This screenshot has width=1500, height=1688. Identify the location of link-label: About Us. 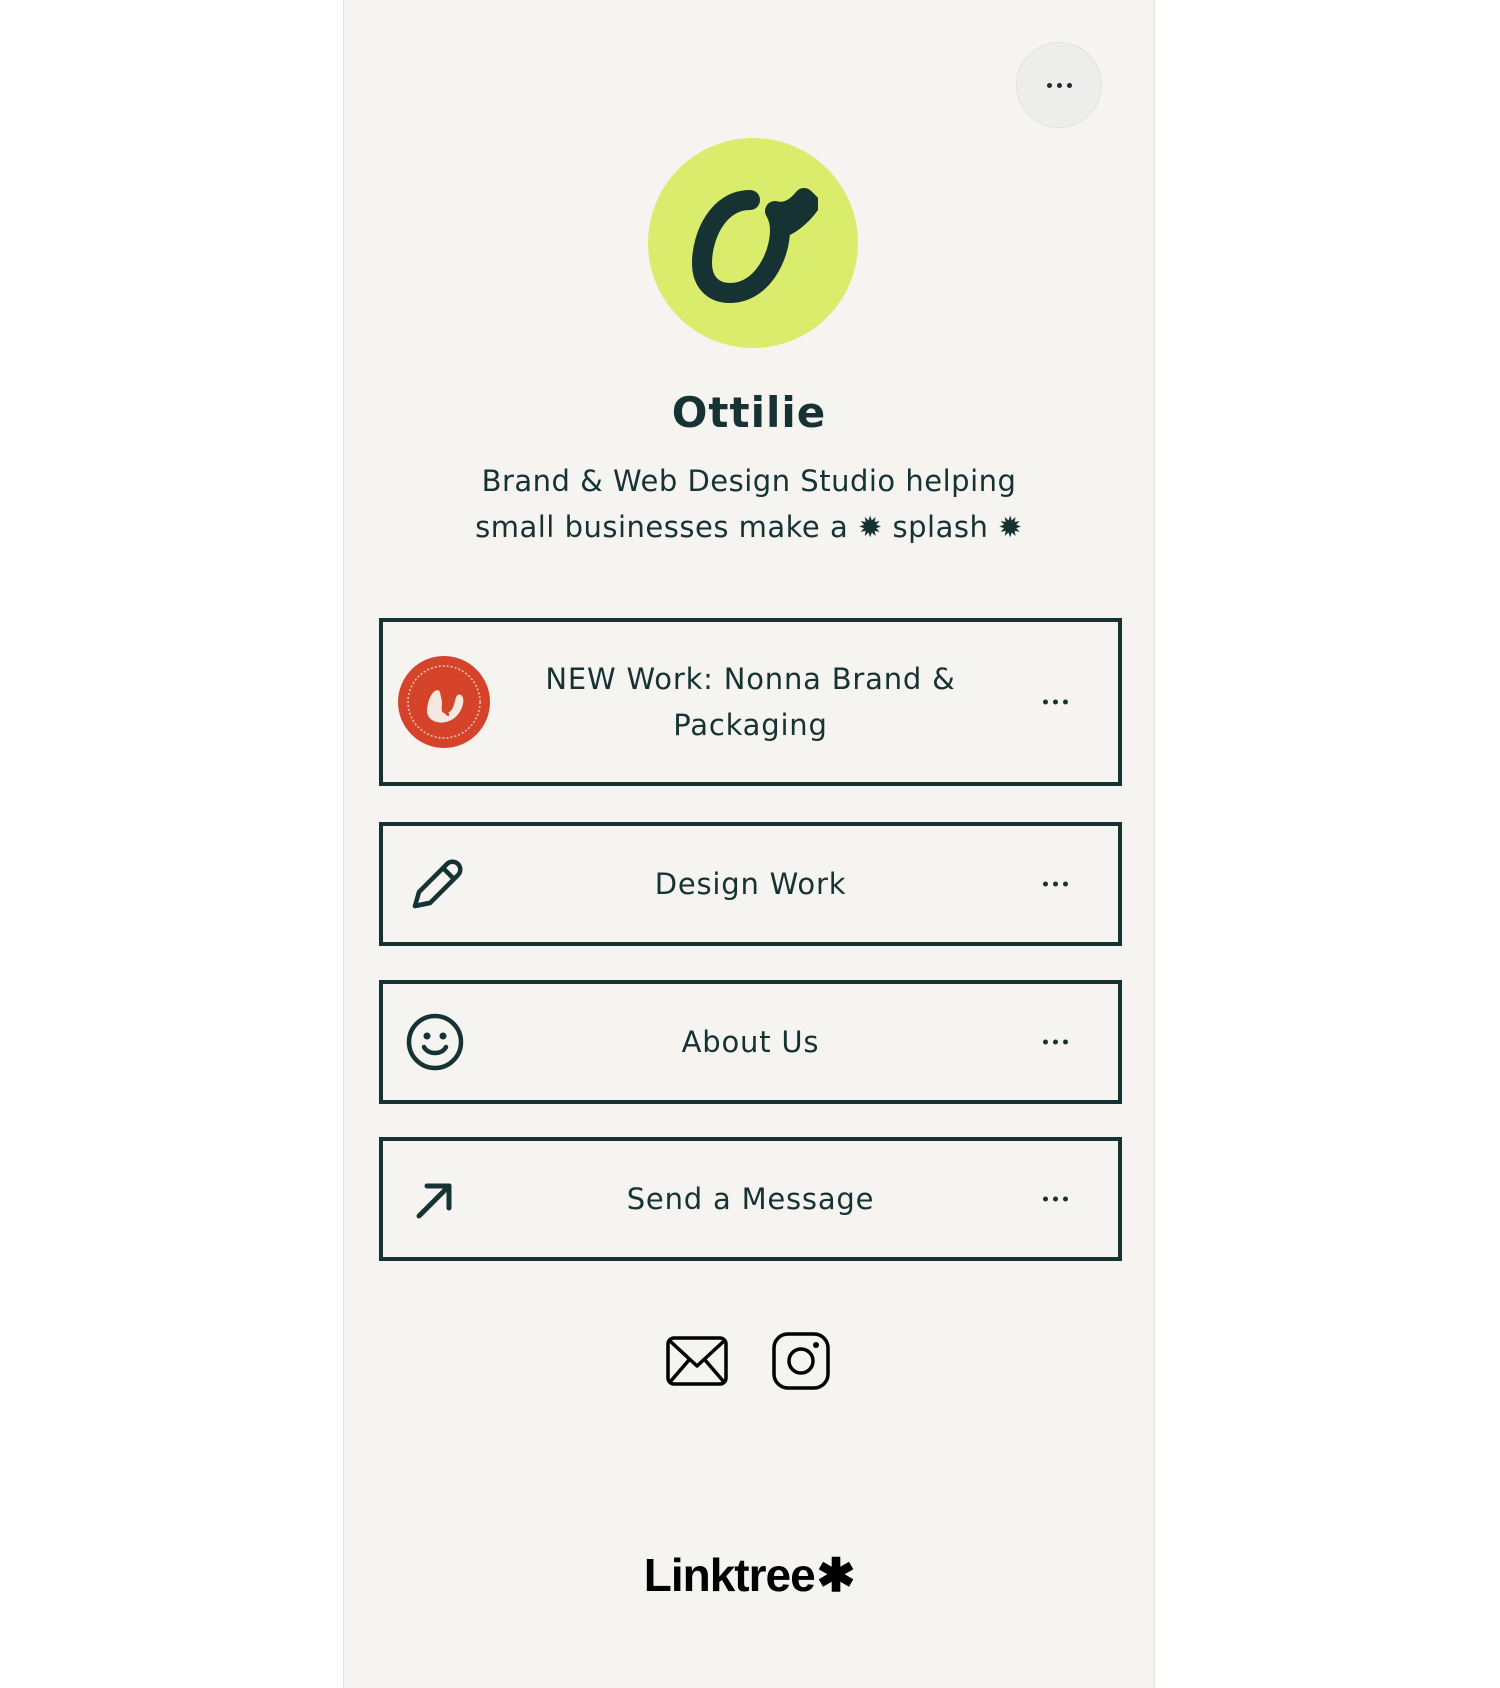
(750, 1042).